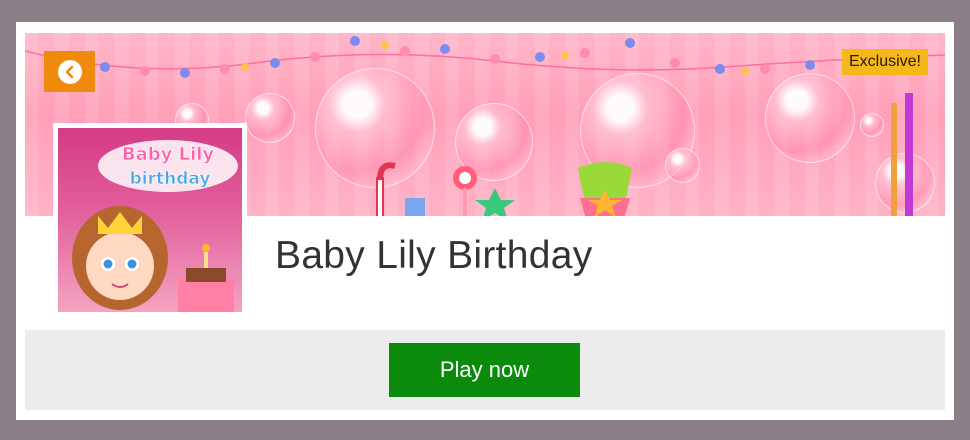 The height and width of the screenshot is (440, 970). What do you see at coordinates (434, 255) in the screenshot?
I see `game-title: Baby Lily Birthday` at bounding box center [434, 255].